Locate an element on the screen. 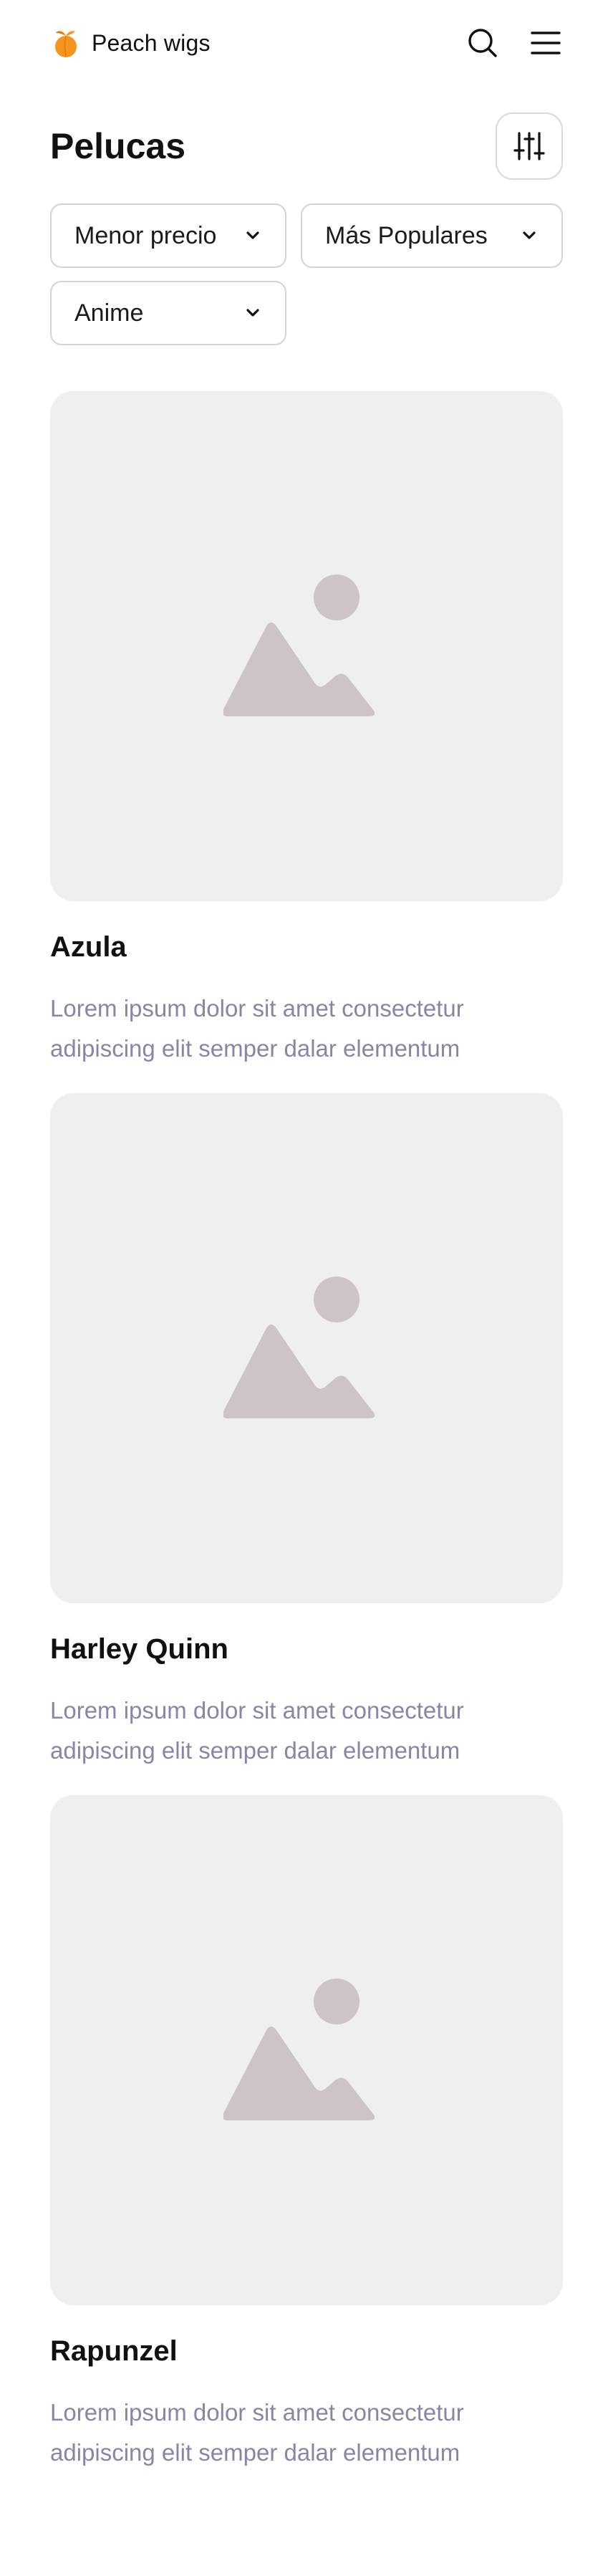 The image size is (613, 2576). search-icon is located at coordinates (482, 43).